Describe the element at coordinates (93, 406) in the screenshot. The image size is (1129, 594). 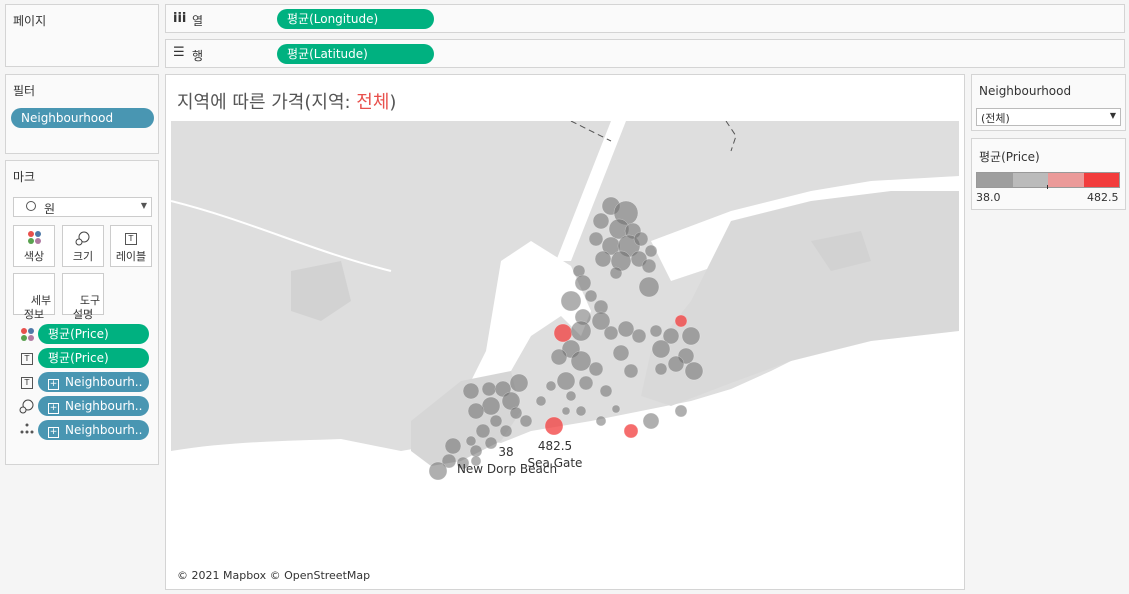
I see `size-neighbourhood-pill: + Neighbourh..` at that location.